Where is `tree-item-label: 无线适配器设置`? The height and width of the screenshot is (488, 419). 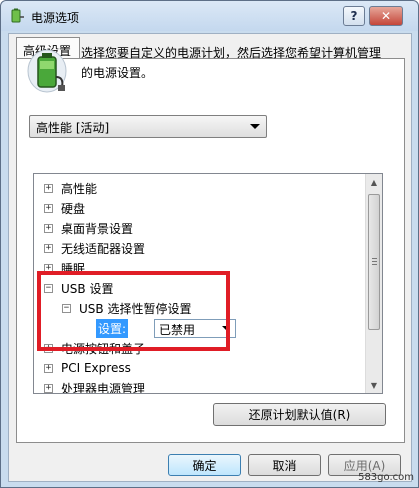 tree-item-label: 无线适配器设置 is located at coordinates (103, 248).